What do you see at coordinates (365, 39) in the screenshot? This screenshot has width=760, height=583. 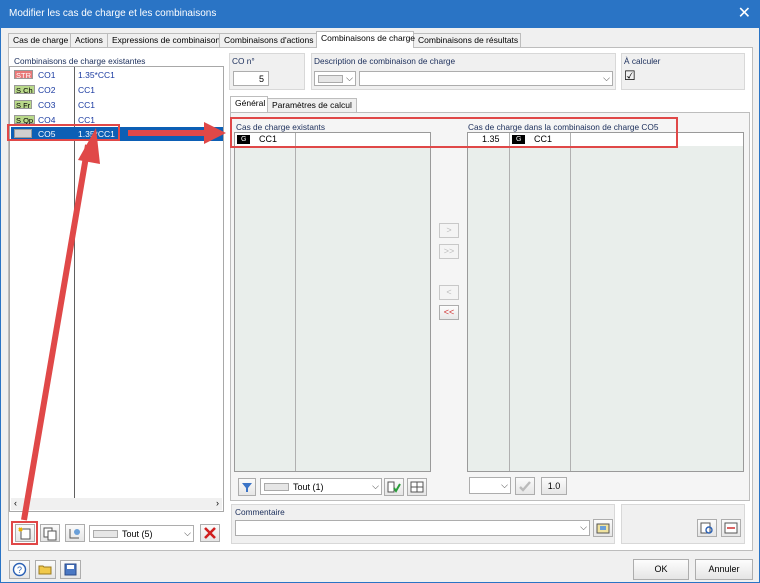 I see `tab-combinaisons-charge: Combinaisons de charge` at bounding box center [365, 39].